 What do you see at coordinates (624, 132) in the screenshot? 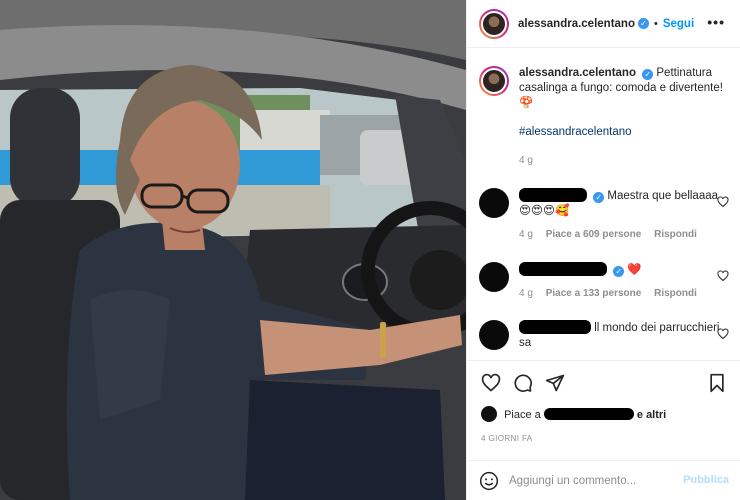
I see `hashtag-link: #alessandracelentano` at bounding box center [624, 132].